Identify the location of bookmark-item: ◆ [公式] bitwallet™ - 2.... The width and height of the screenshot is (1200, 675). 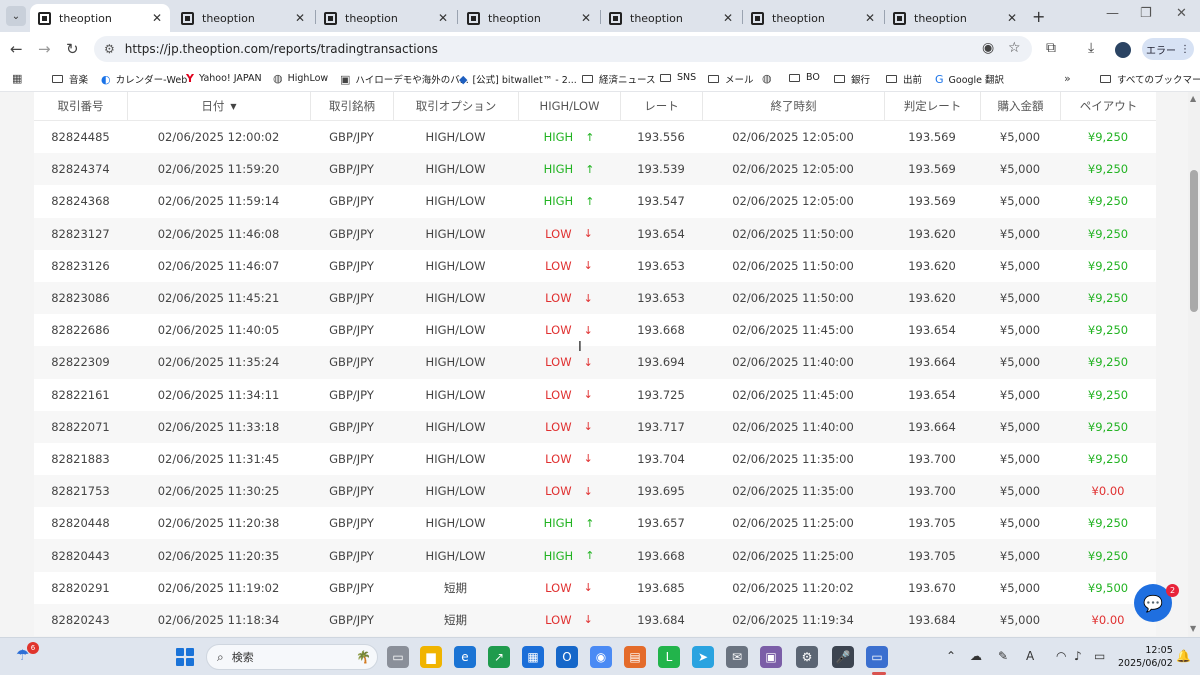
(518, 79).